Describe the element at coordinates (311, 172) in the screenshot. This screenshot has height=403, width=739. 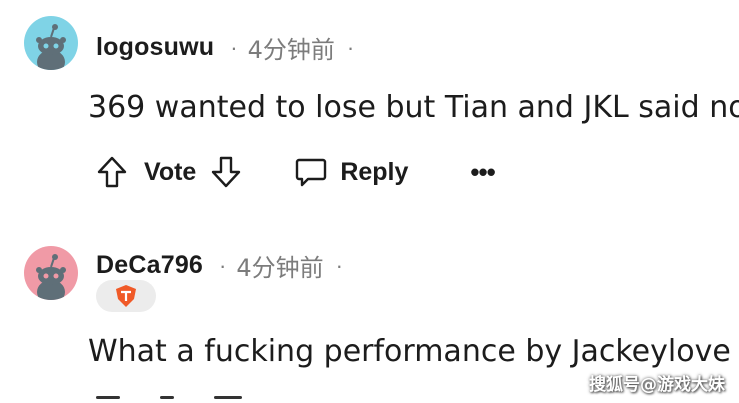
I see `chat-bubble-icon` at that location.